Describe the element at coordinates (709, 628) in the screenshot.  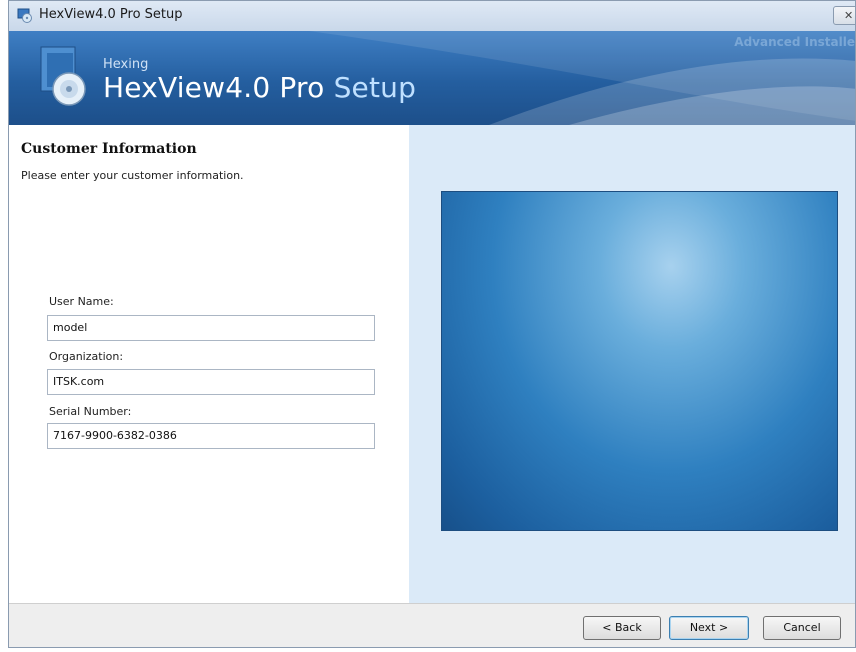
I see `next-button: Next >` at that location.